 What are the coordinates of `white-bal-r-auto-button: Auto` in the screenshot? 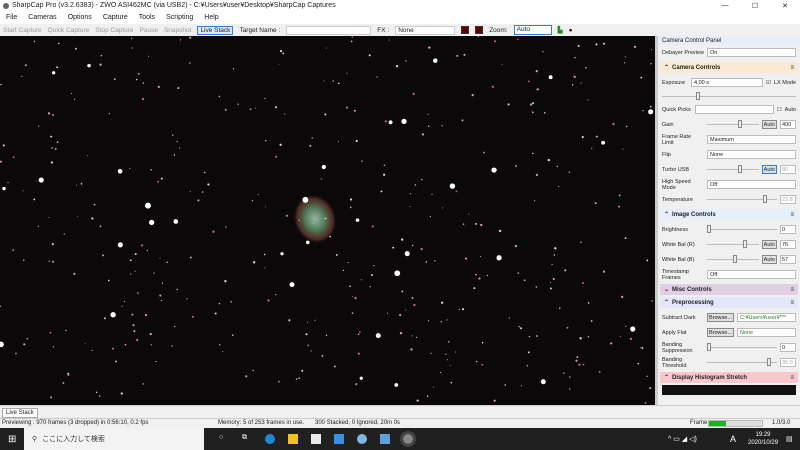 It's located at (769, 244).